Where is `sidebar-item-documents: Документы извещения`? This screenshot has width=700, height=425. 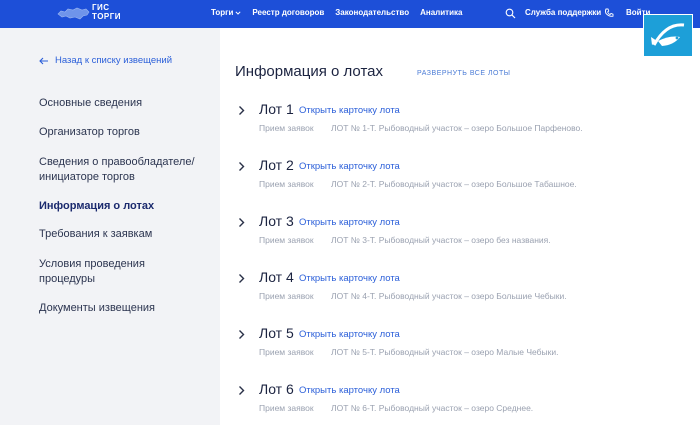
sidebar-item-documents: Документы извещения is located at coordinates (124, 308).